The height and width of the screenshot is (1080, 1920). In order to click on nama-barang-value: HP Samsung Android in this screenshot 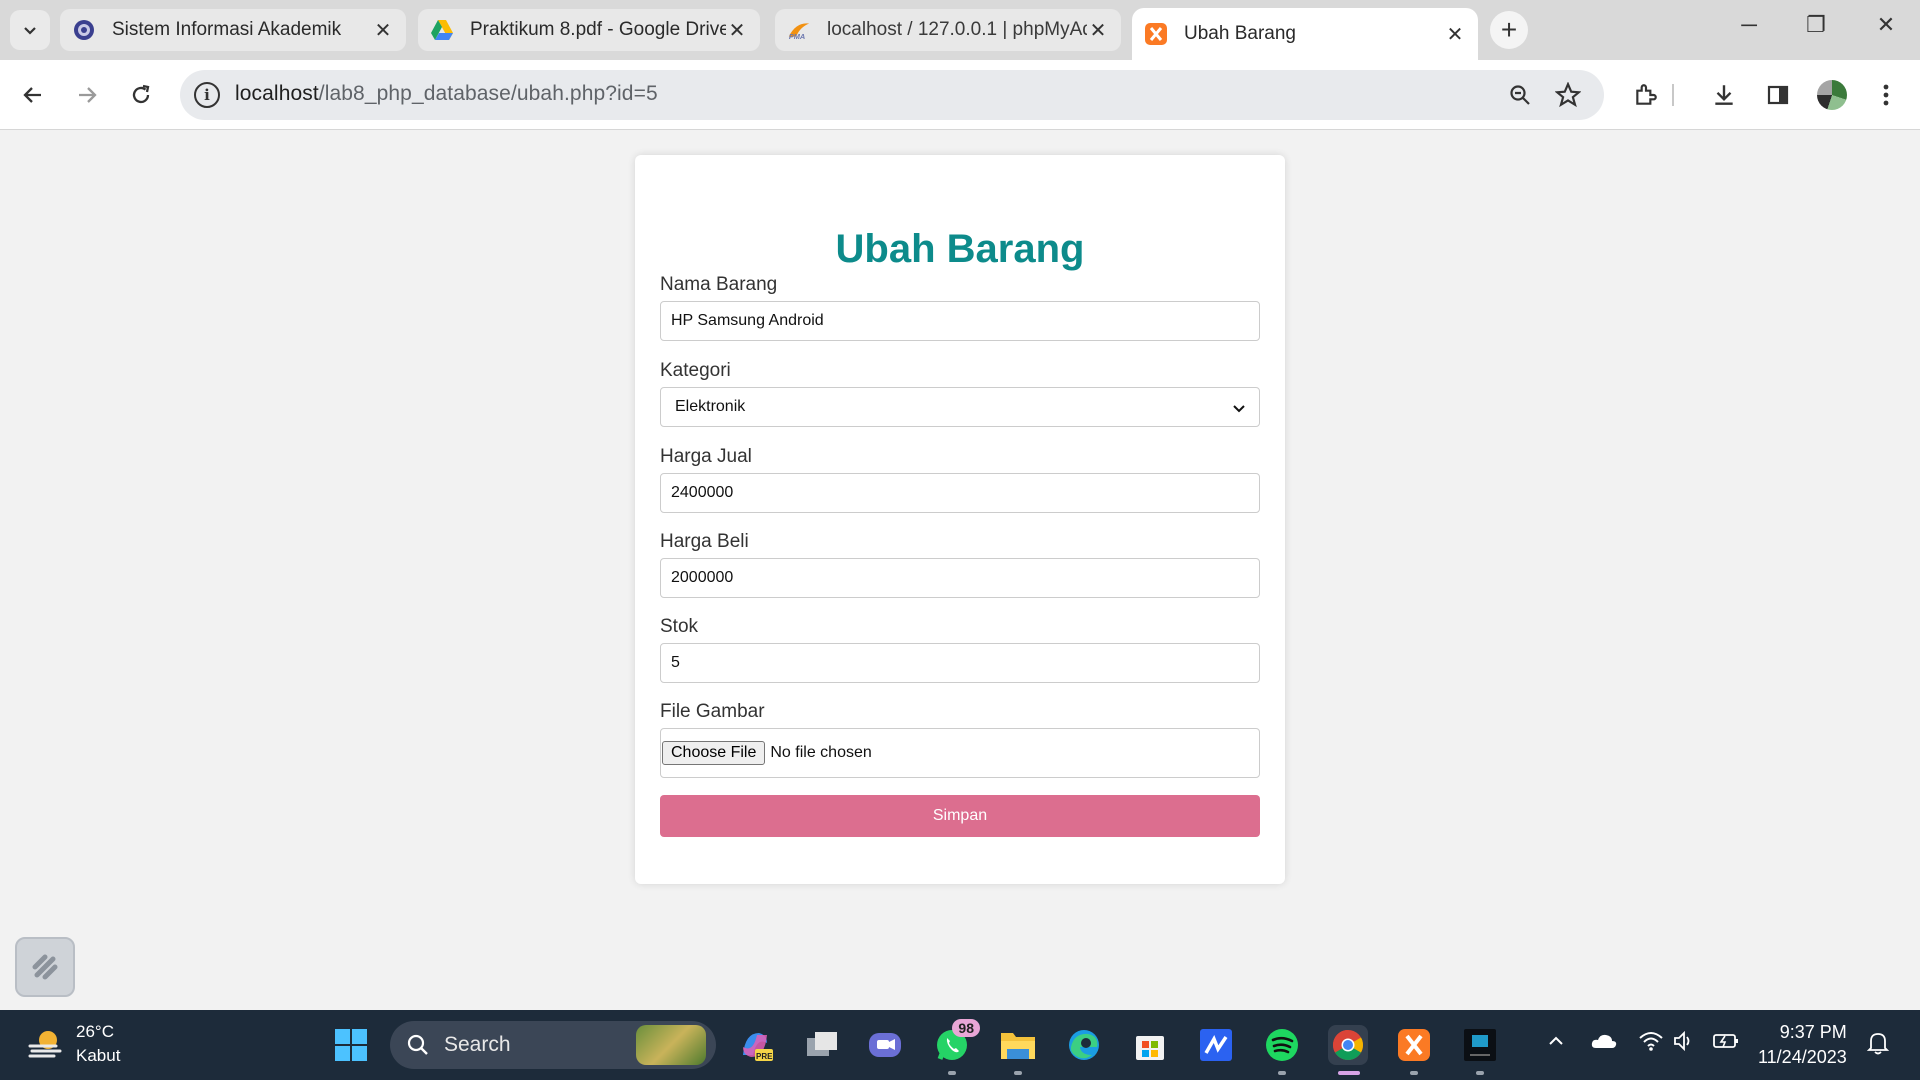, I will do `click(747, 320)`.